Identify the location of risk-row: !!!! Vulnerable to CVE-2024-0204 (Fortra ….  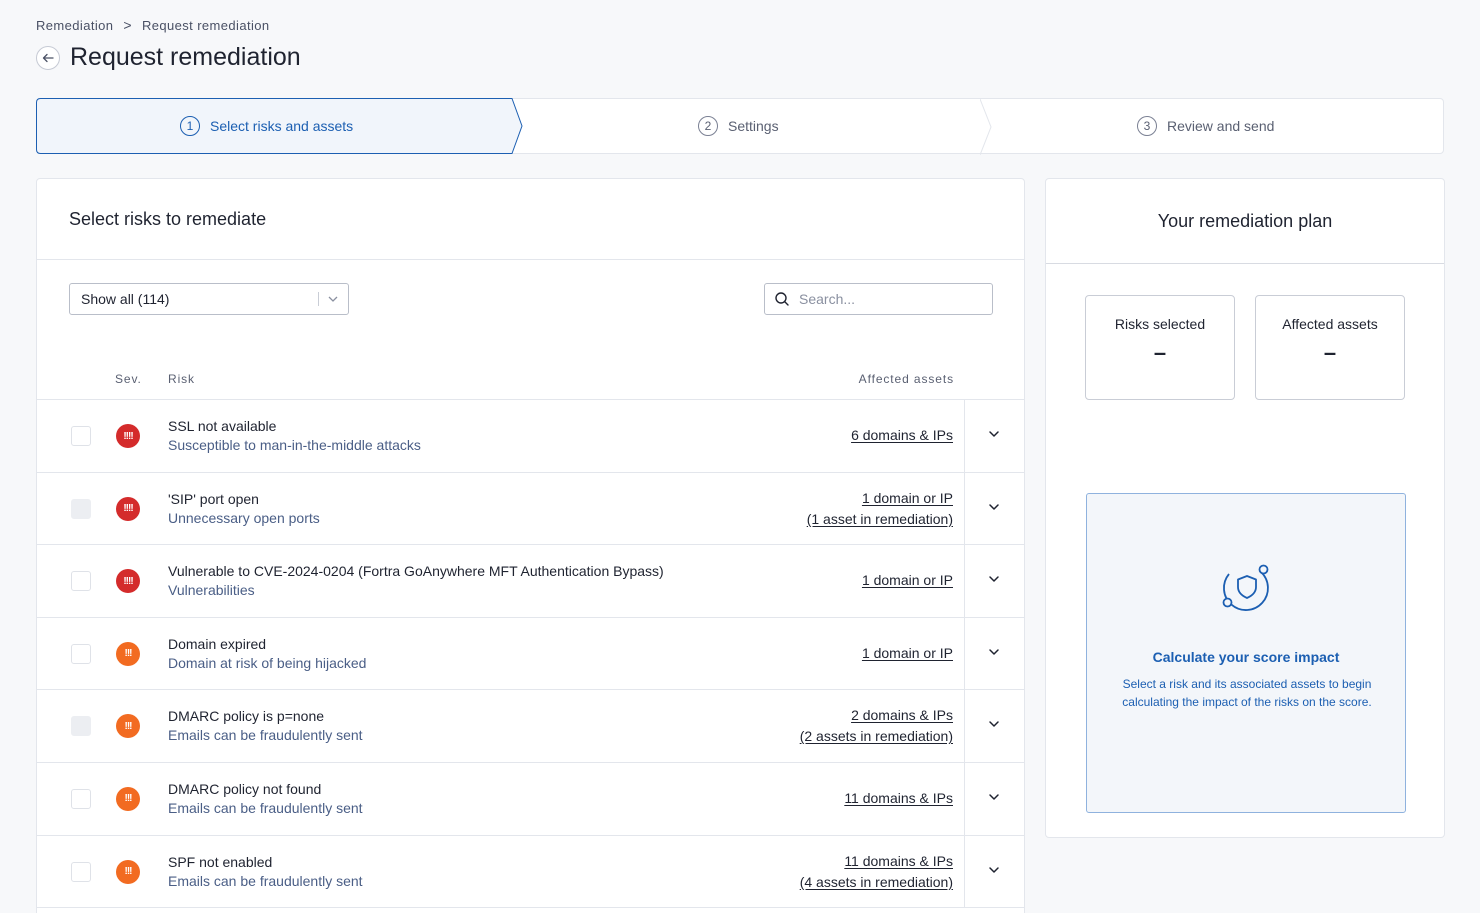
(530, 581).